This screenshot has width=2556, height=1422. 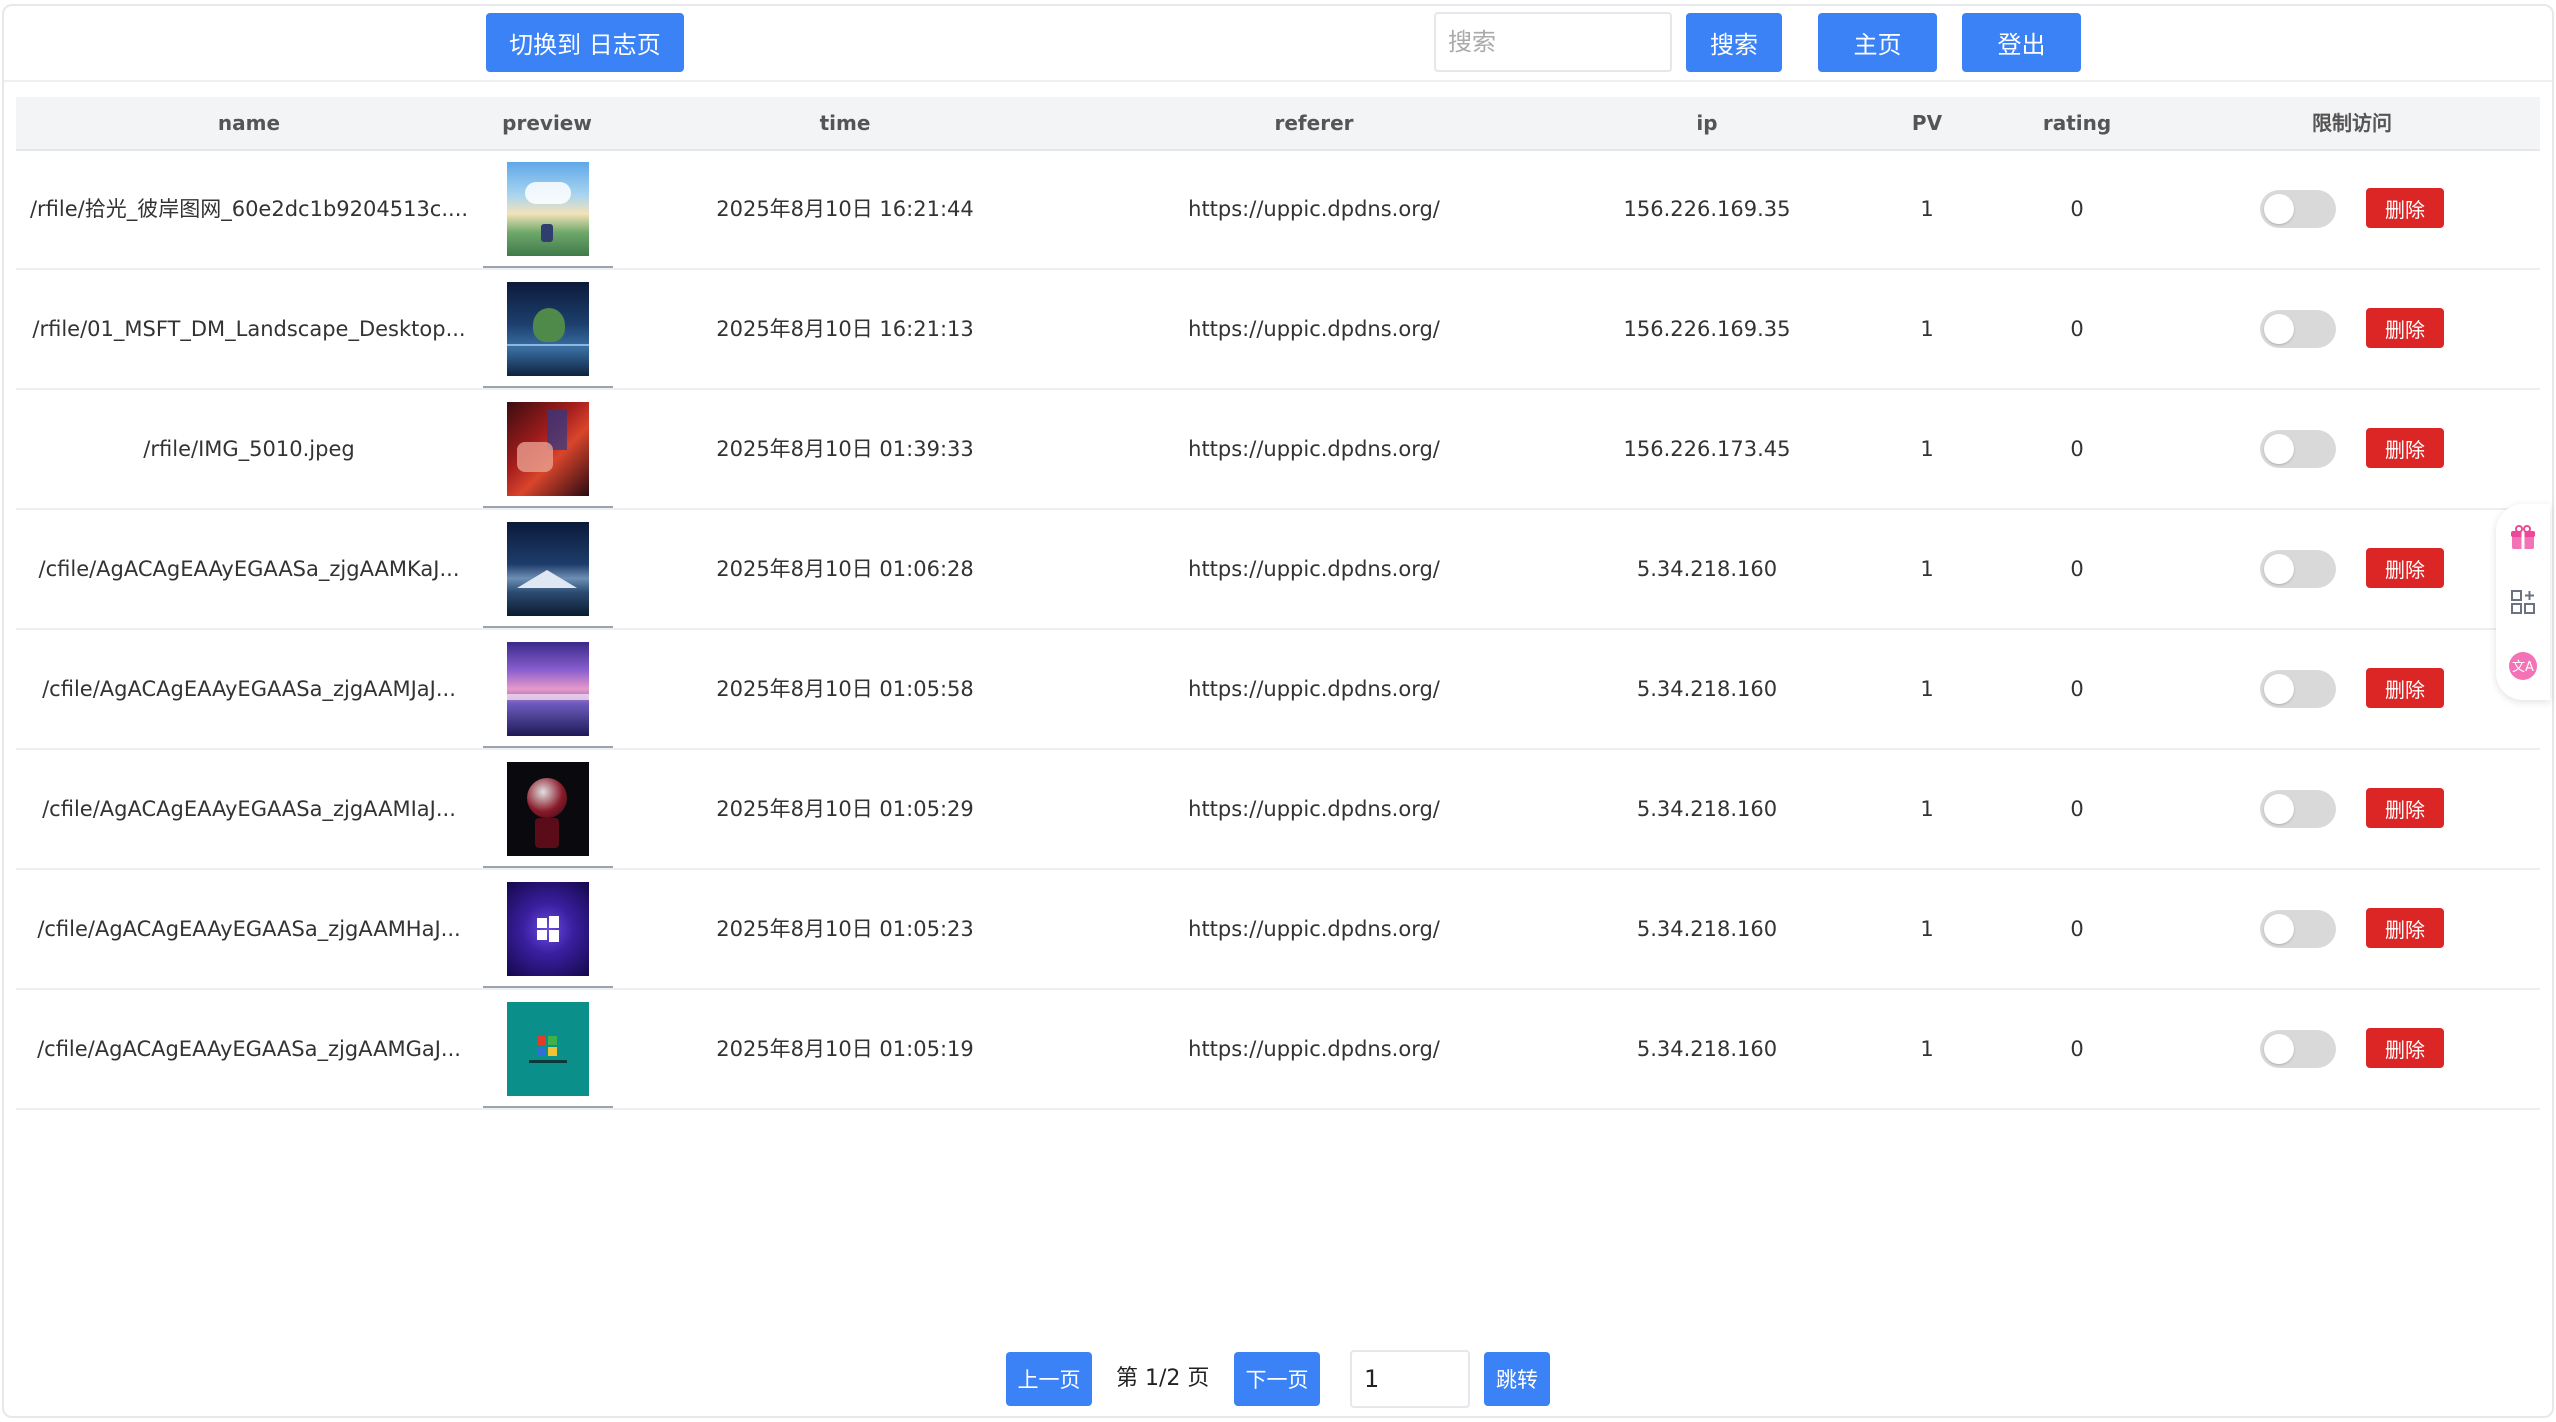 What do you see at coordinates (1410, 1379) in the screenshot?
I see `page-jump-input` at bounding box center [1410, 1379].